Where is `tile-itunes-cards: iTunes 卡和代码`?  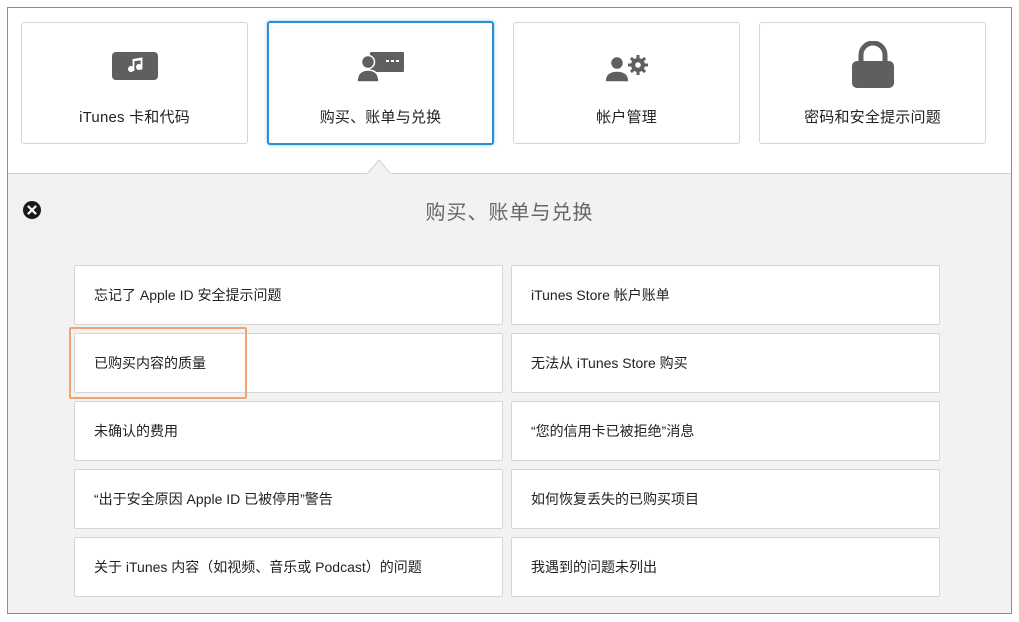
tile-itunes-cards: iTunes 卡和代码 is located at coordinates (134, 83).